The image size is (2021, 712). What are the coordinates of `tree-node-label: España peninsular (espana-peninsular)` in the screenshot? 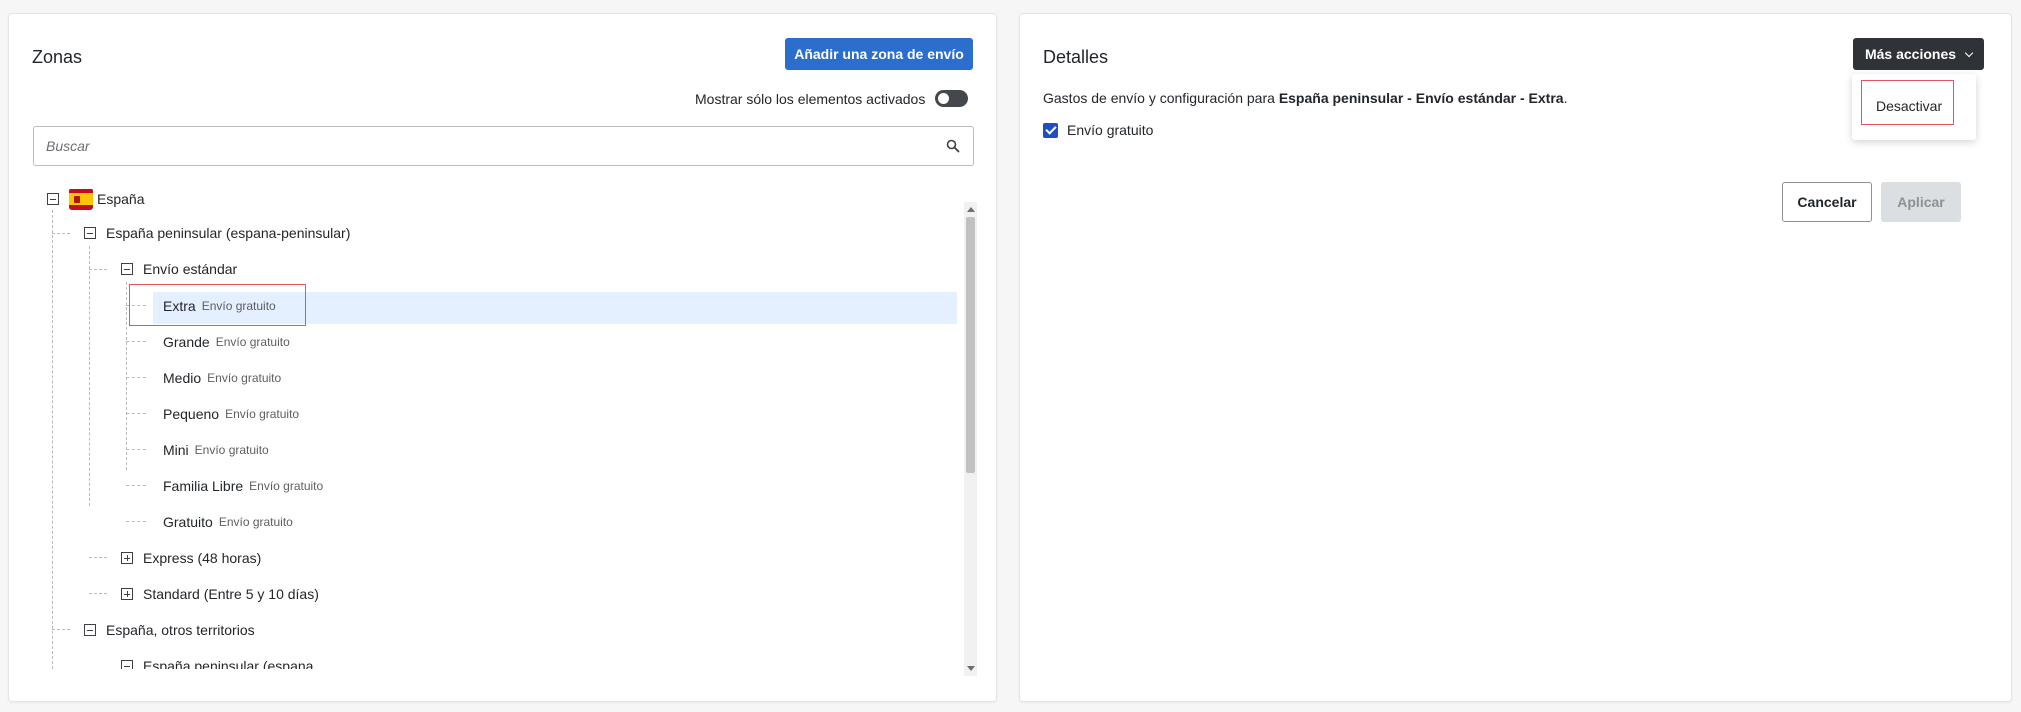 It's located at (228, 233).